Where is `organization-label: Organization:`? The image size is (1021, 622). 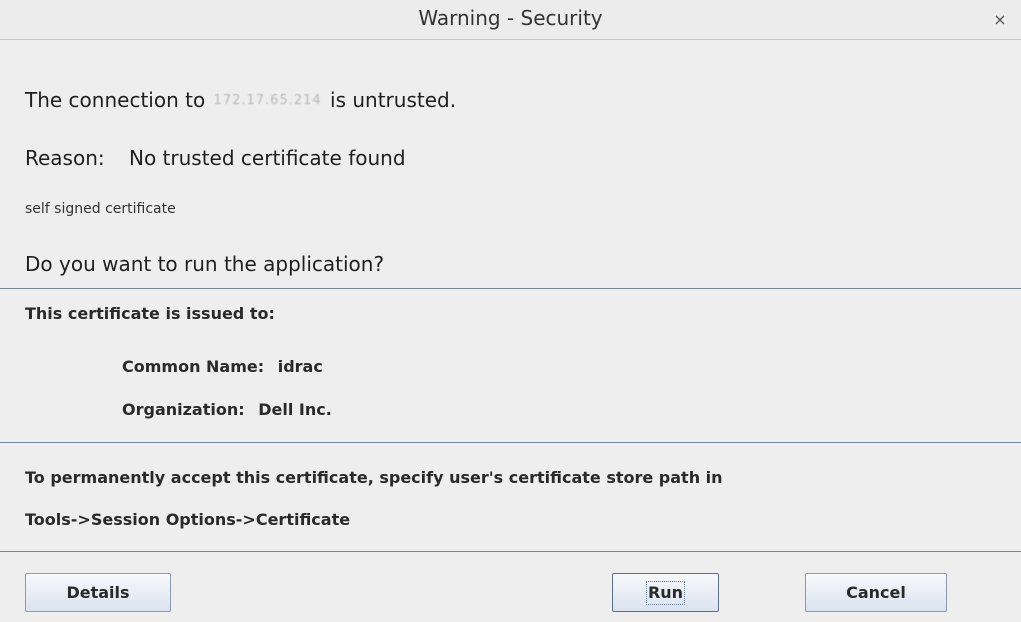 organization-label: Organization: is located at coordinates (183, 409).